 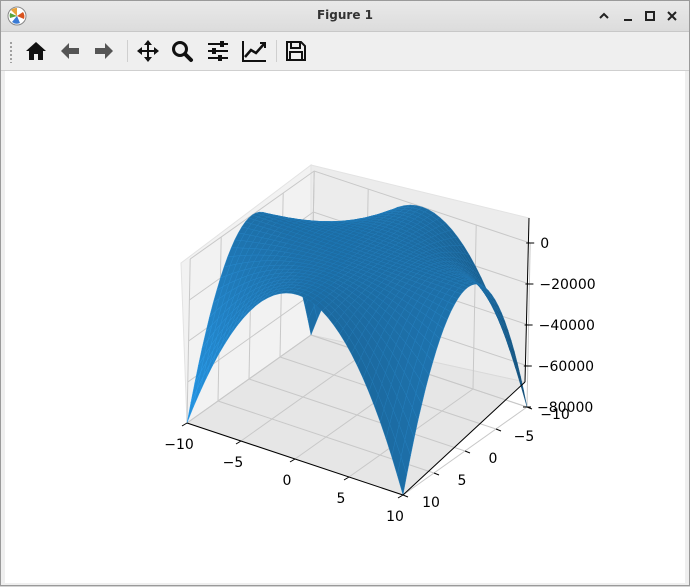 What do you see at coordinates (287, 481) in the screenshot?
I see `x-tick-label: 0` at bounding box center [287, 481].